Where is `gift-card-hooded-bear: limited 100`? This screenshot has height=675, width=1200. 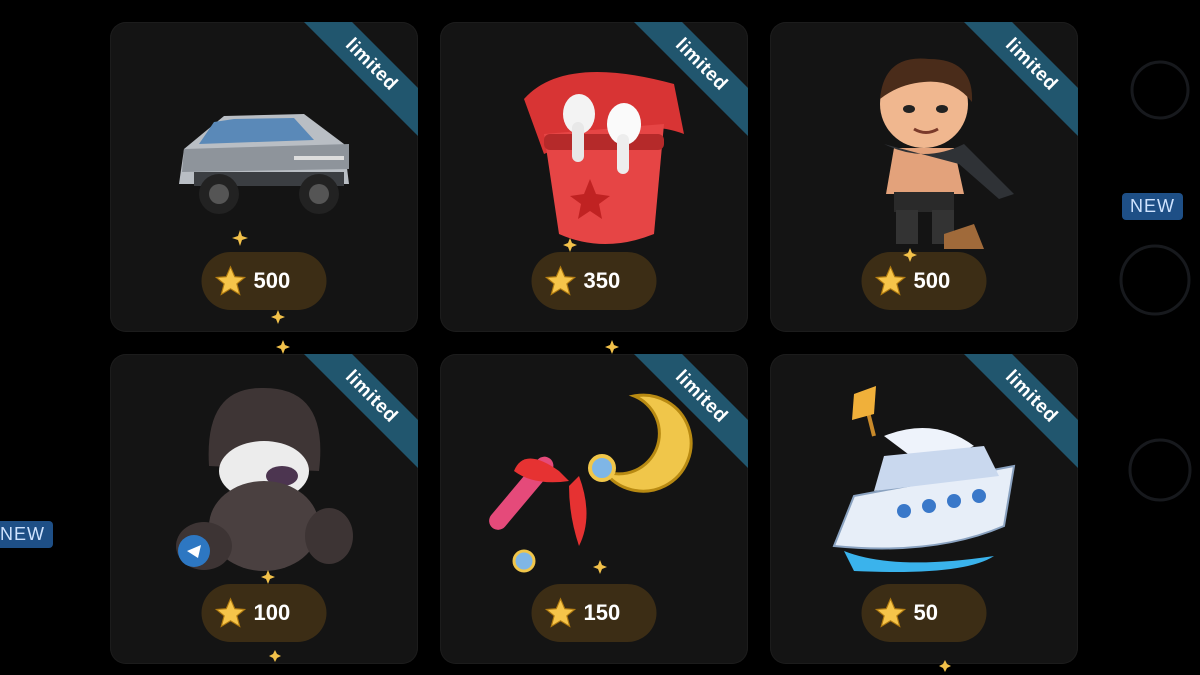
gift-card-hooded-bear: limited 100 is located at coordinates (264, 509).